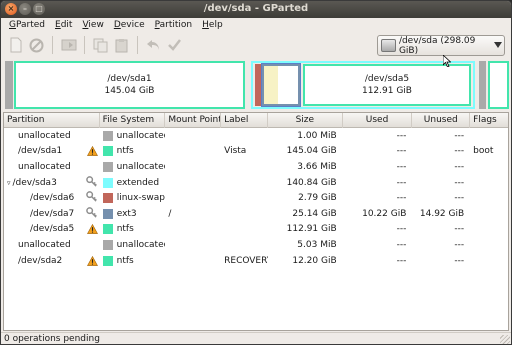 The image size is (512, 345). Describe the element at coordinates (125, 260) in the screenshot. I see `filesystem-name: ntfs` at that location.